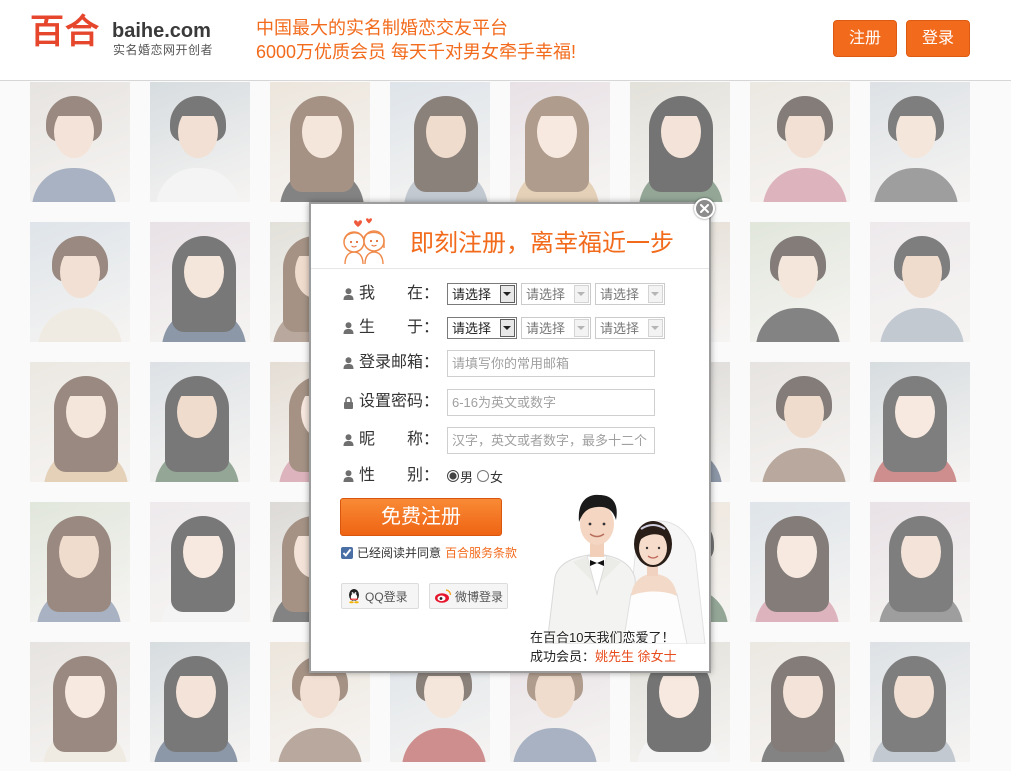 The image size is (1011, 771). I want to click on nickname-row: 昵 称：, so click(499, 440).